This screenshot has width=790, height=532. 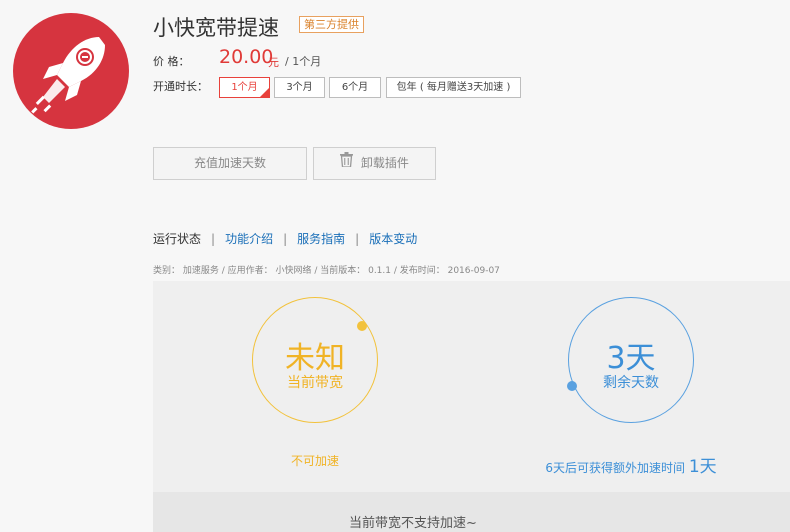 What do you see at coordinates (249, 239) in the screenshot?
I see `tab-features: 功能介绍` at bounding box center [249, 239].